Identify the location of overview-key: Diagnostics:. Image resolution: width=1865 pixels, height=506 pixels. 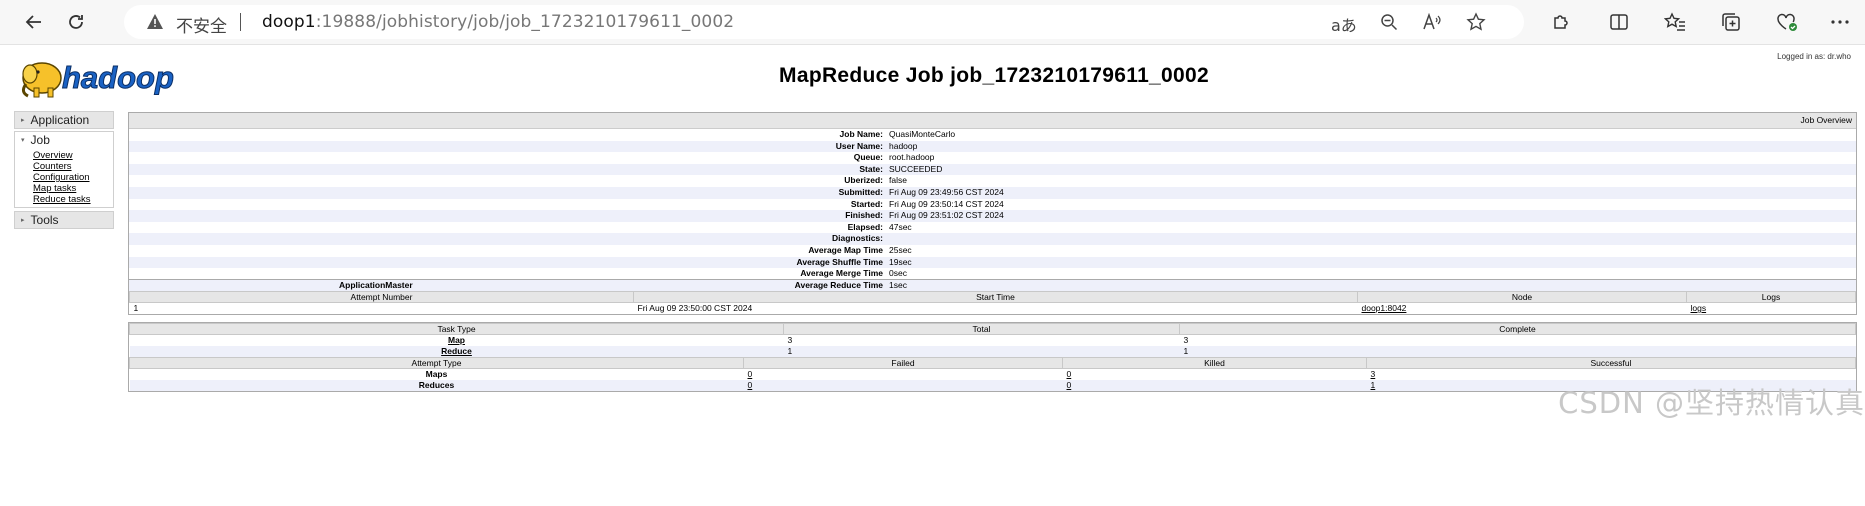
(857, 238).